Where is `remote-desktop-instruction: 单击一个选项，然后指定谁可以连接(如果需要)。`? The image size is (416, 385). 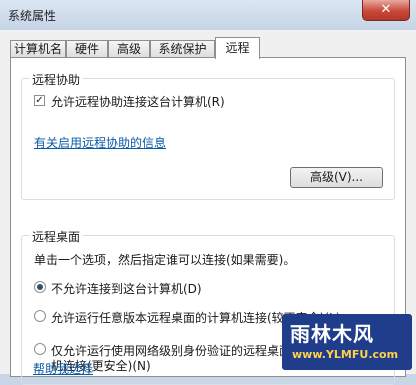
remote-desktop-instruction: 单击一个选项，然后指定谁可以连接(如果需要)。 is located at coordinates (165, 260).